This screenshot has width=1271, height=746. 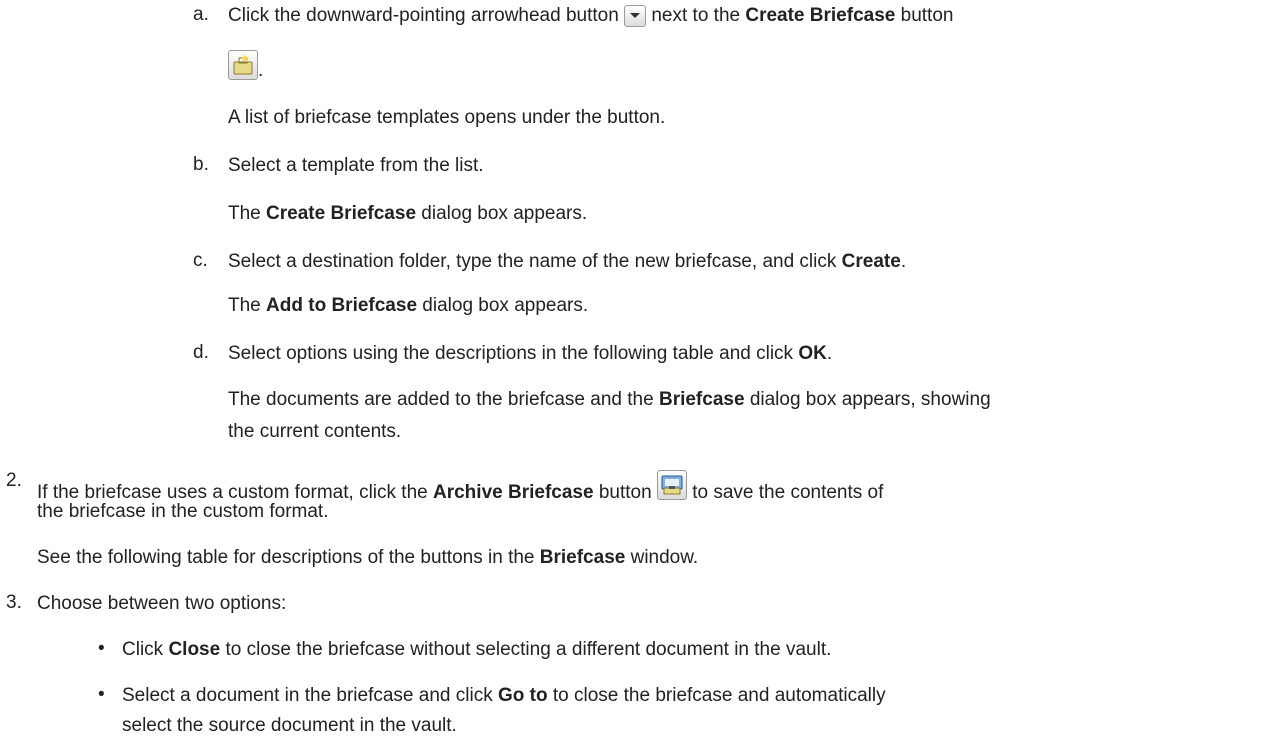 I want to click on step-1a-icon-line: ., so click(x=245, y=70).